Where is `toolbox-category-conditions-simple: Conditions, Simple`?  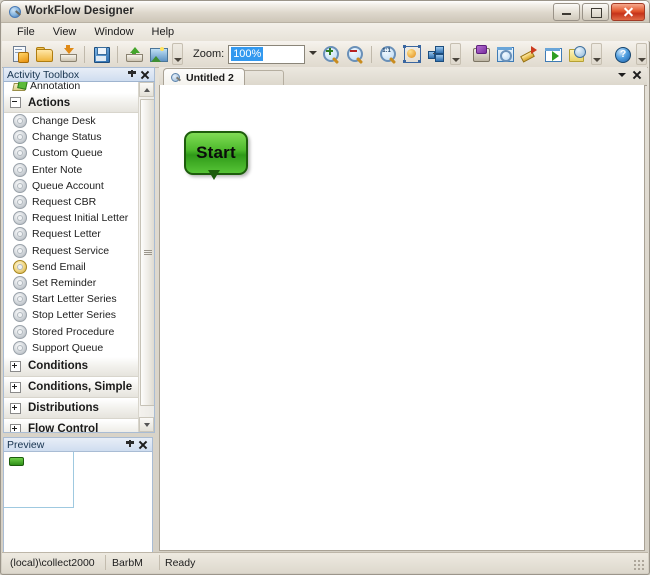
toolbox-category-conditions-simple: Conditions, Simple is located at coordinates (71, 387).